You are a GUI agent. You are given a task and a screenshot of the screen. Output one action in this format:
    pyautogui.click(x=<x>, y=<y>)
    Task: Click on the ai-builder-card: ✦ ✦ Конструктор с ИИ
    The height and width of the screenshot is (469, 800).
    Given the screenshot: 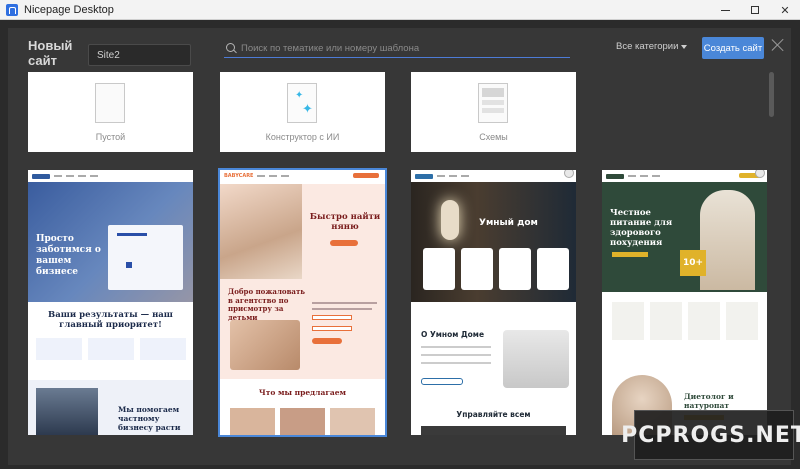 What is the action you would take?
    pyautogui.click(x=302, y=112)
    